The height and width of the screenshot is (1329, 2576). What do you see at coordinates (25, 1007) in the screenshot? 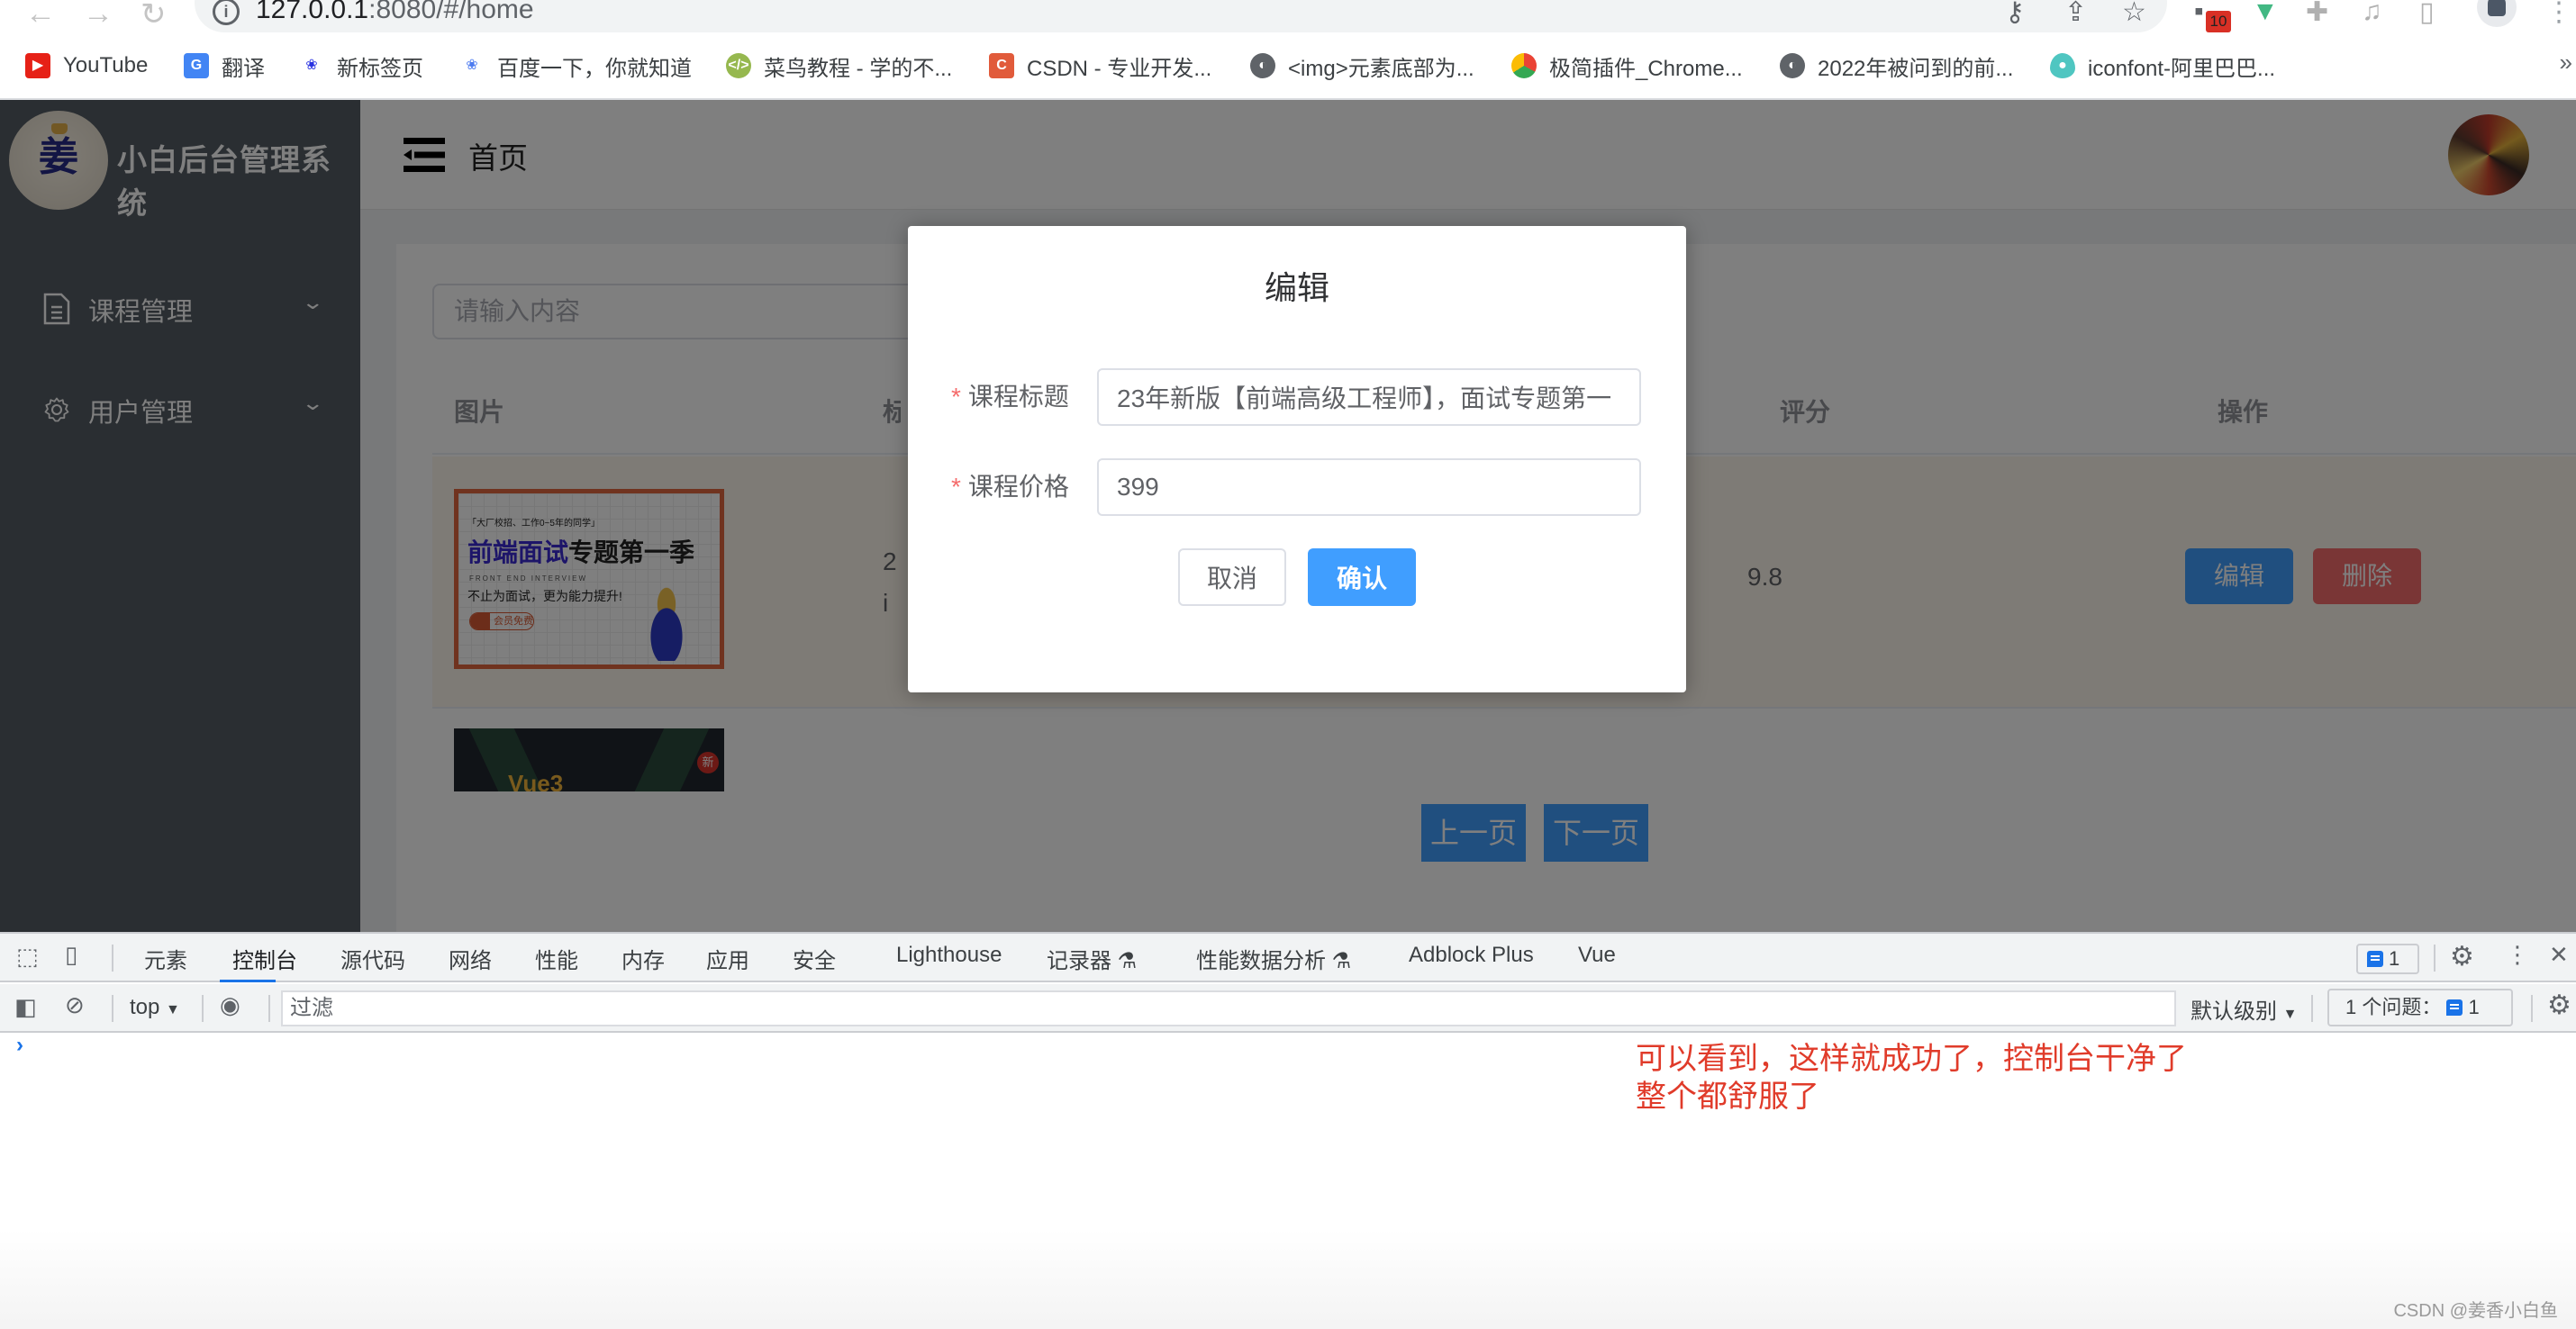
I see `sidebar-toggle-icon: ◧` at bounding box center [25, 1007].